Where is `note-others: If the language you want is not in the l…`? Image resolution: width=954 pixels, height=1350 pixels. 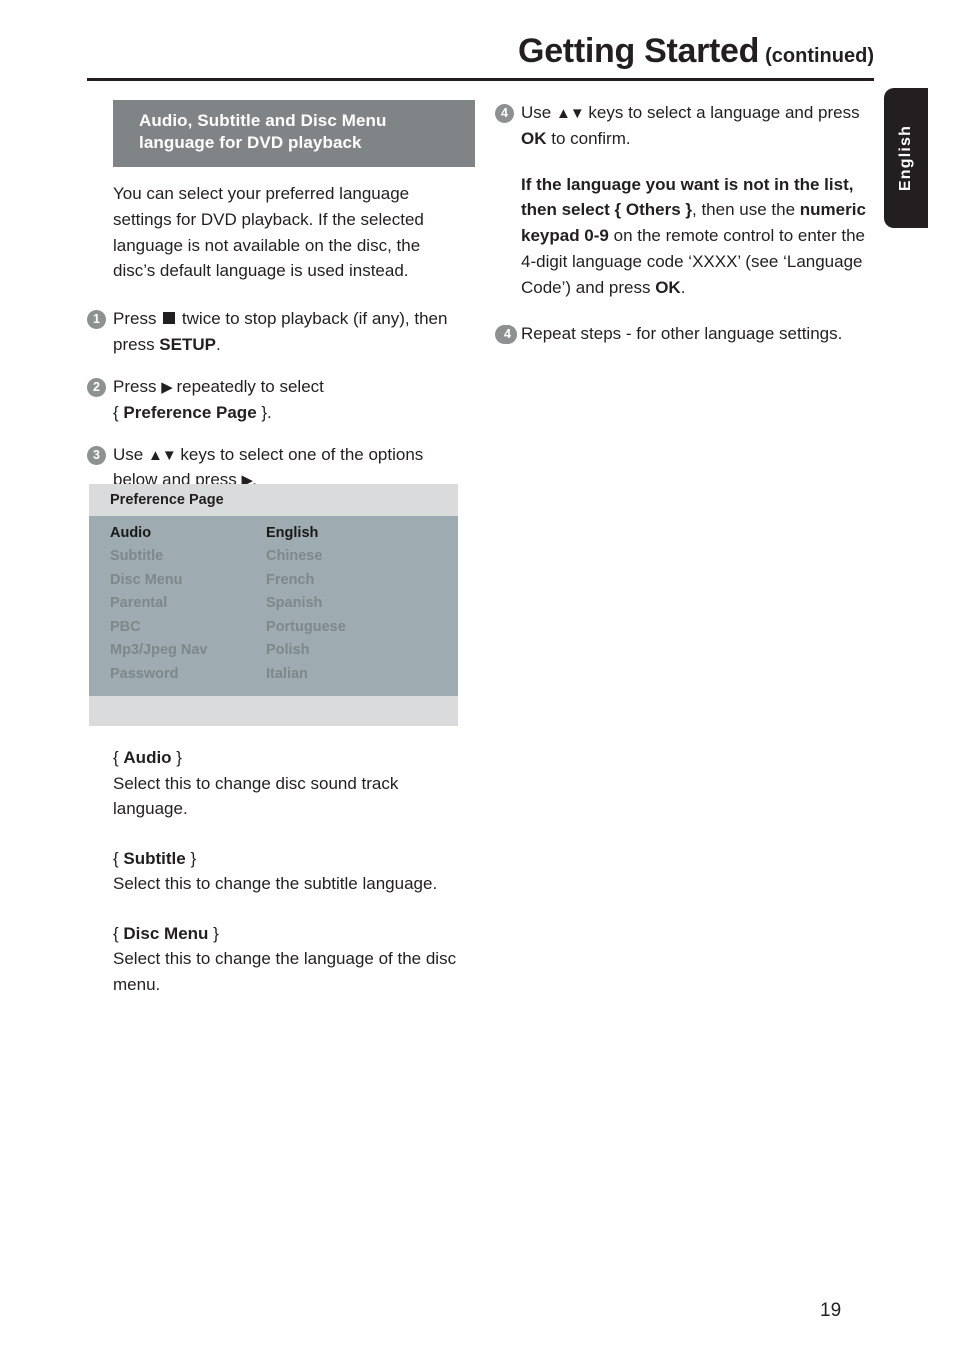 note-others: If the language you want is not in the l… is located at coordinates (684, 236).